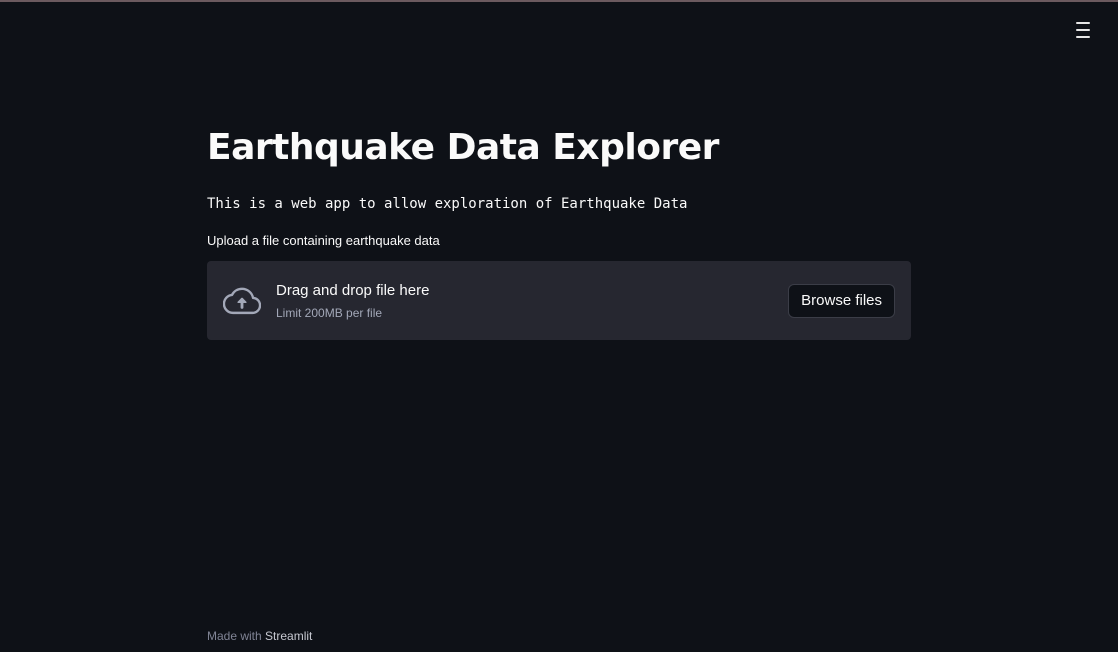 This screenshot has height=652, width=1118. Describe the element at coordinates (236, 636) in the screenshot. I see `footer-prefix: Made with` at that location.